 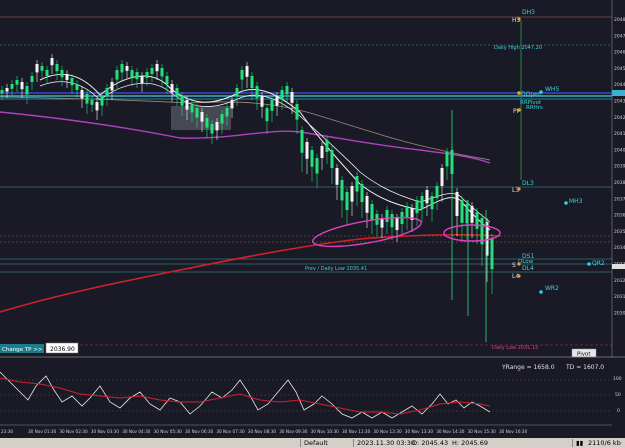 I want to click on change-tp-widget: Change TP >> 2036.90, so click(x=39, y=348).